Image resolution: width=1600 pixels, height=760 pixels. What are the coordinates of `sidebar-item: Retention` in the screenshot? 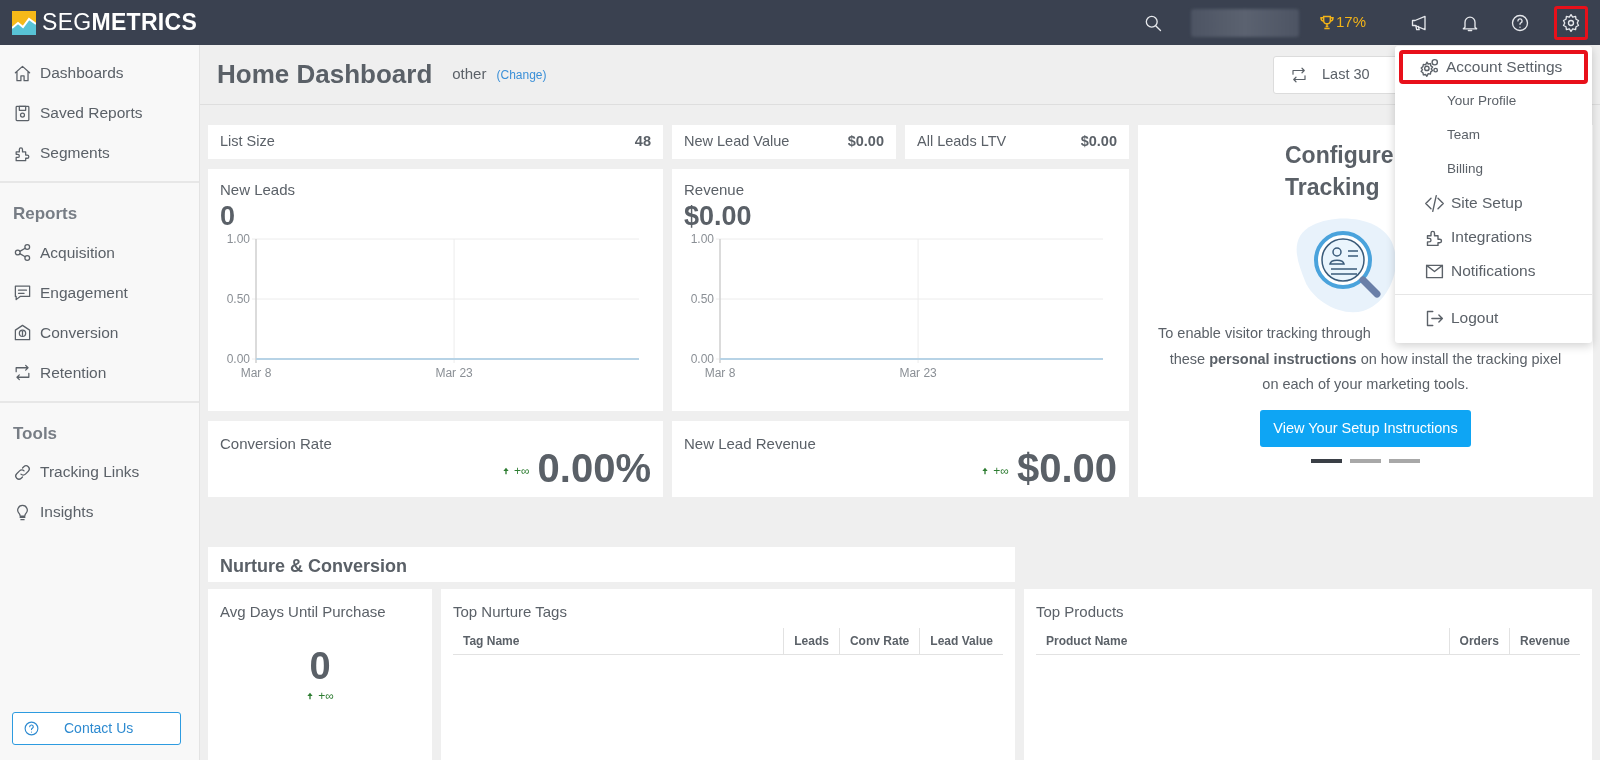 It's located at (99, 372).